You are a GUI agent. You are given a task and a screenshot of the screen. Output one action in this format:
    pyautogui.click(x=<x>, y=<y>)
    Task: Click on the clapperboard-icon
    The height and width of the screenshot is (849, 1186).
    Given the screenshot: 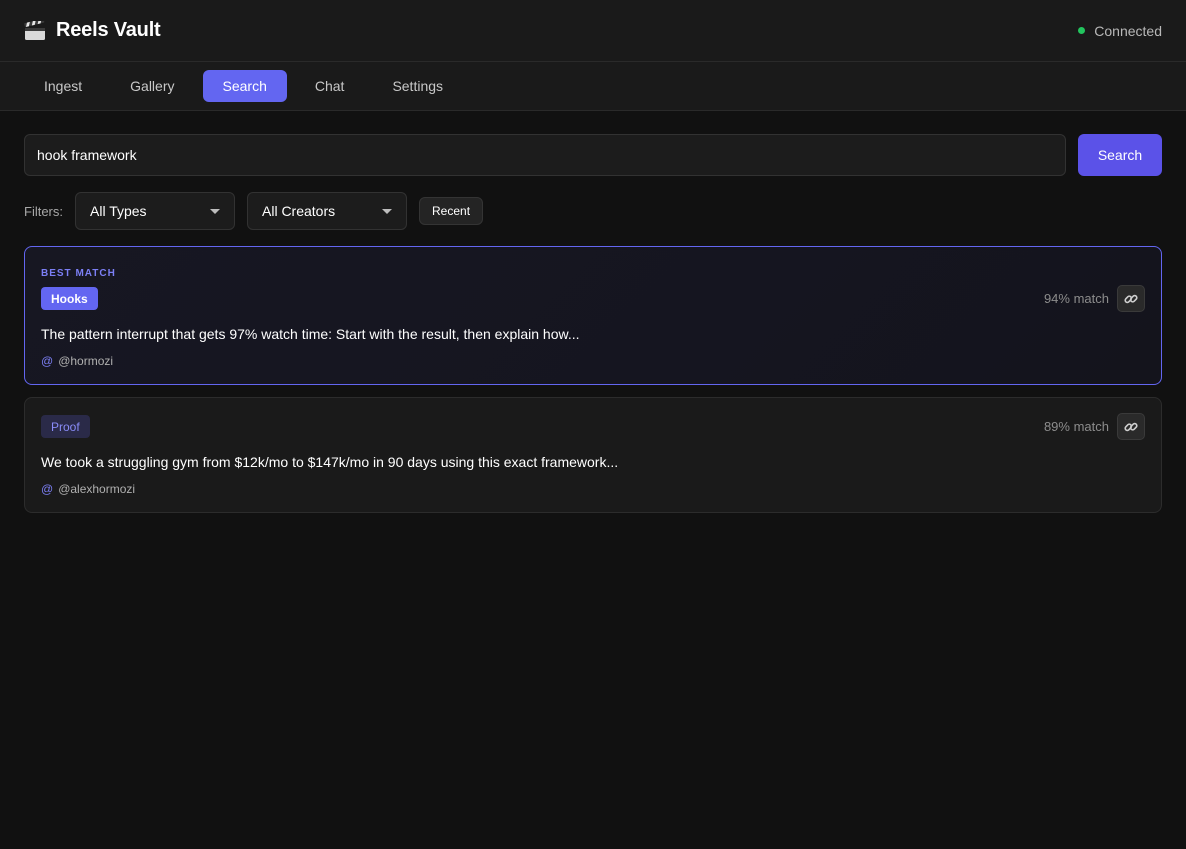 What is the action you would take?
    pyautogui.click(x=35, y=29)
    